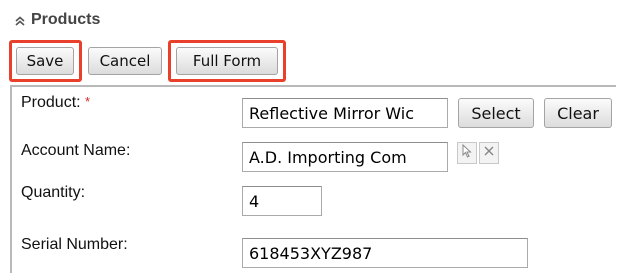 This screenshot has width=617, height=273. What do you see at coordinates (76, 150) in the screenshot?
I see `account-name-label: Account Name:` at bounding box center [76, 150].